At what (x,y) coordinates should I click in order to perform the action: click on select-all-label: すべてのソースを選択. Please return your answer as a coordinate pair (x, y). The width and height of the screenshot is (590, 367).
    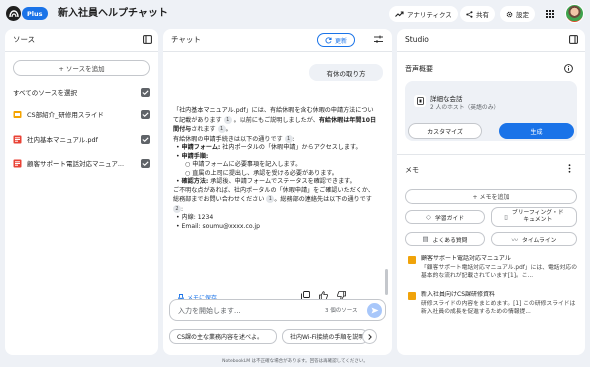
    Looking at the image, I should click on (45, 93).